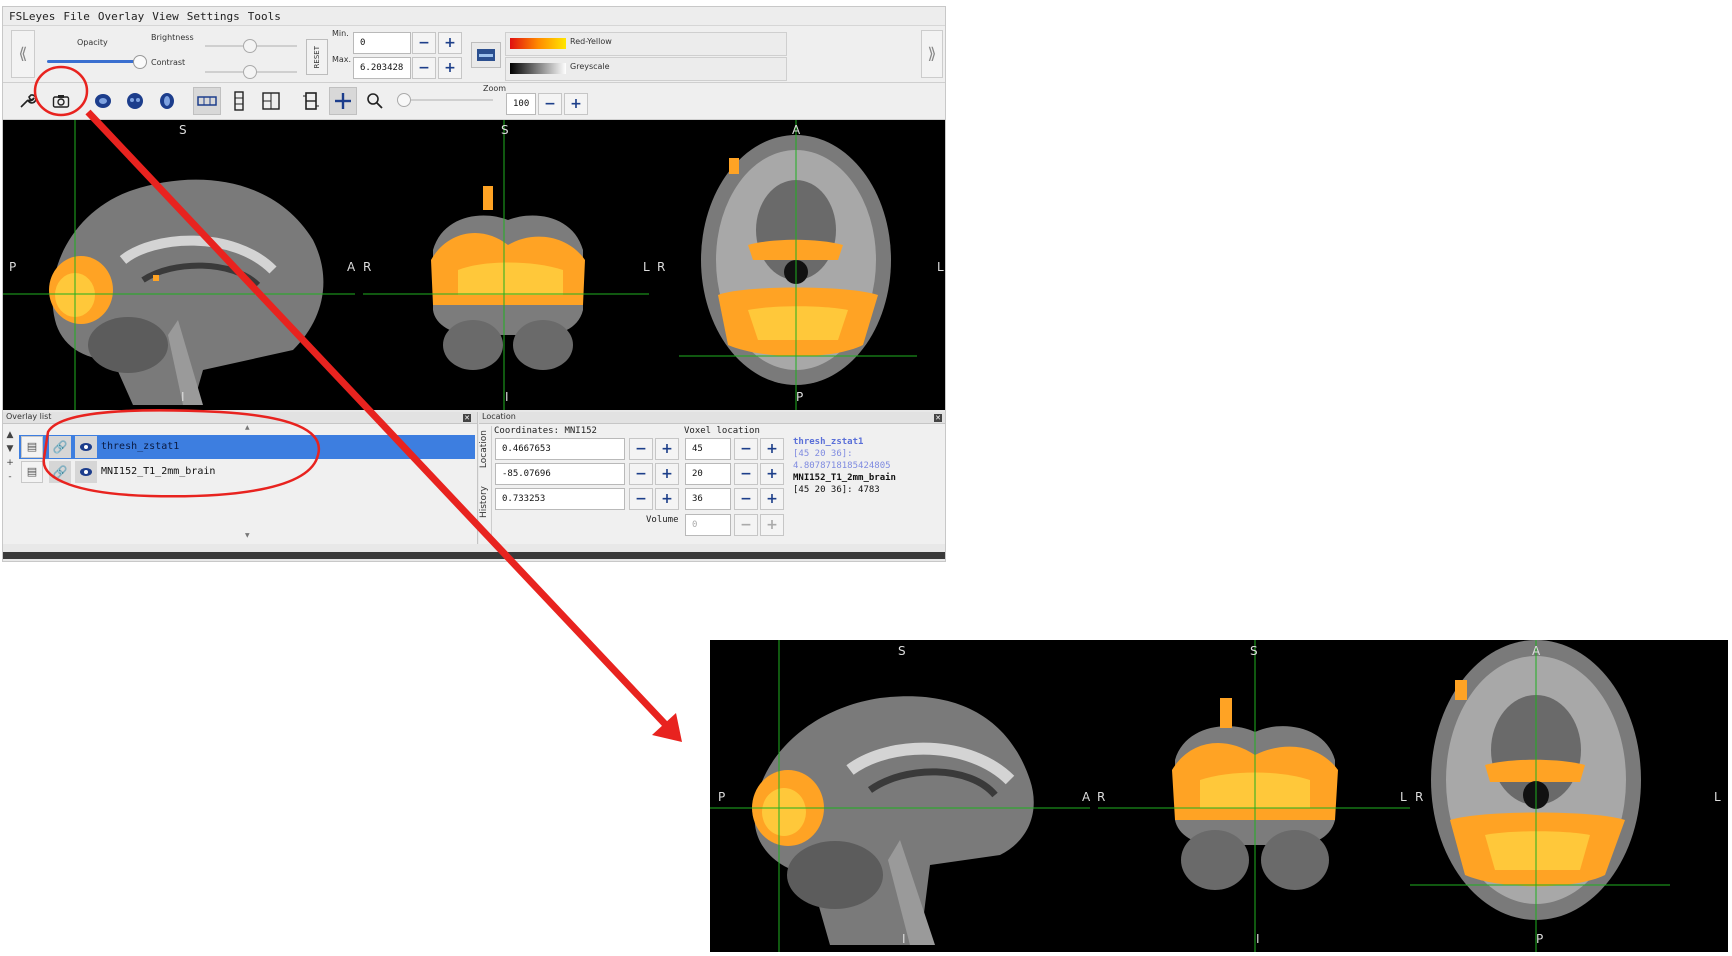  Describe the element at coordinates (474, 16) in the screenshot. I see `menubar: FSLeyes File Overlay View Settings Tools` at that location.